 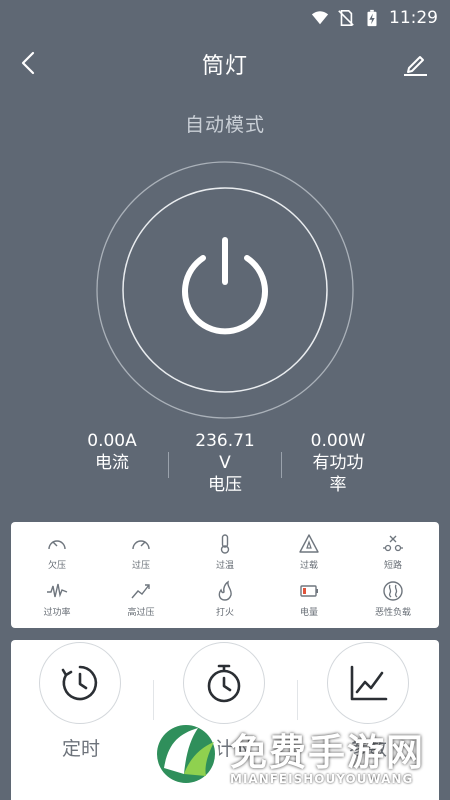 I want to click on protection-label: 恶性负载, so click(x=392, y=612).